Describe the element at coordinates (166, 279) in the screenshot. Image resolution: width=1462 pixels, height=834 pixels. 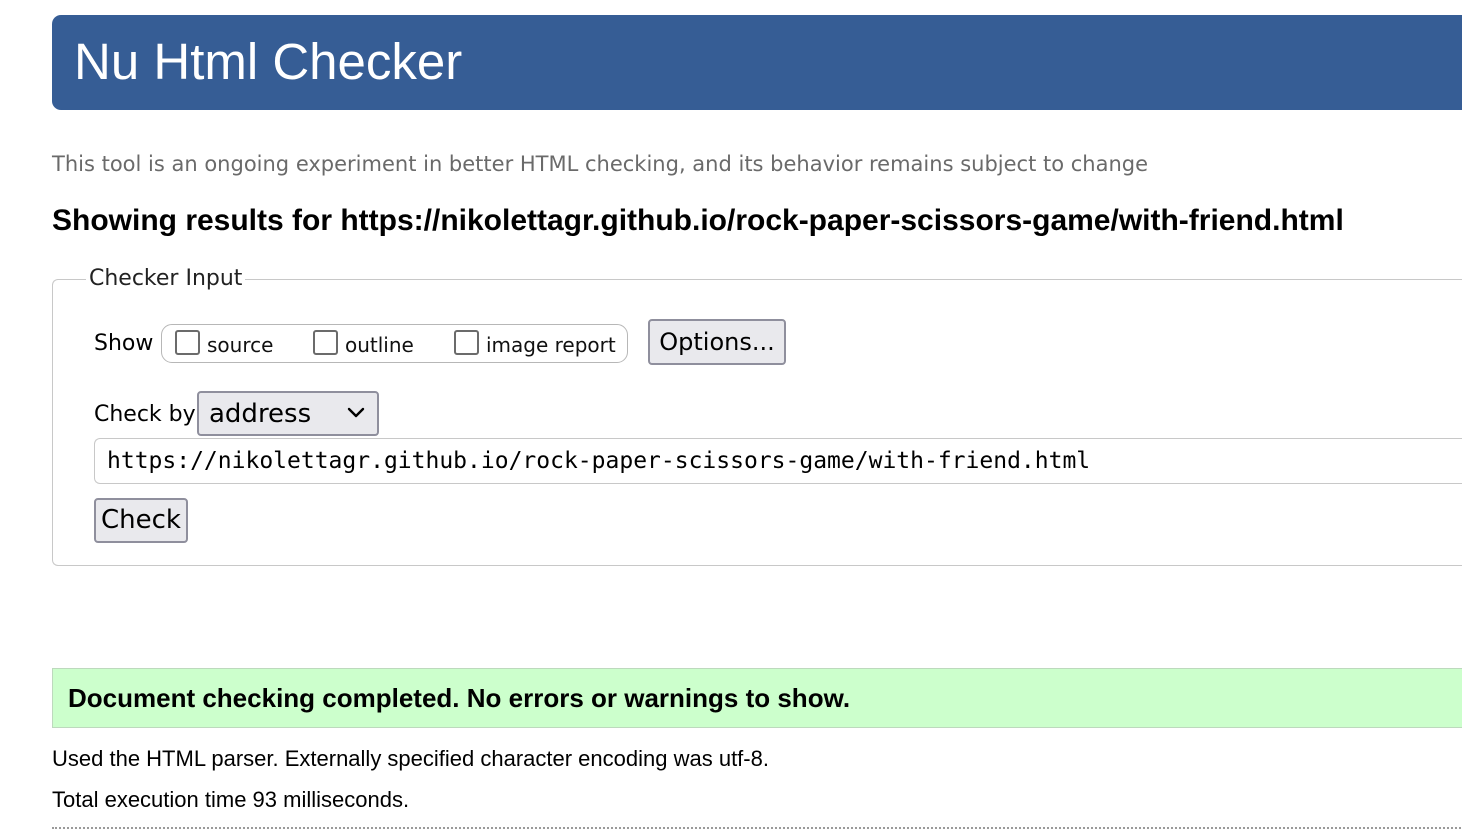
I see `checker-input-legend: Checker Input` at that location.